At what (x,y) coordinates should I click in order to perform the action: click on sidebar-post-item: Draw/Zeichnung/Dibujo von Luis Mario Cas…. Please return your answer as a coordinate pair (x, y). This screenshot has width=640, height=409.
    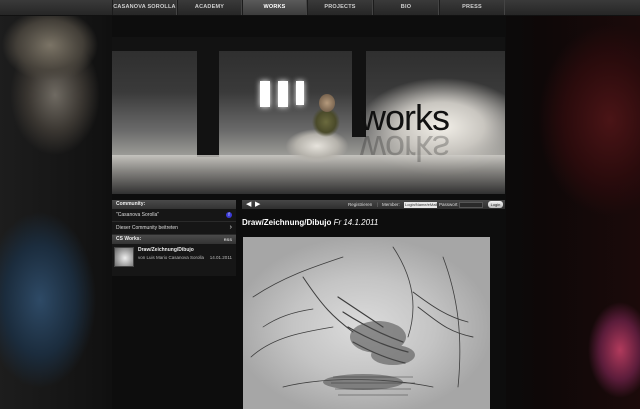
    Looking at the image, I should click on (174, 260).